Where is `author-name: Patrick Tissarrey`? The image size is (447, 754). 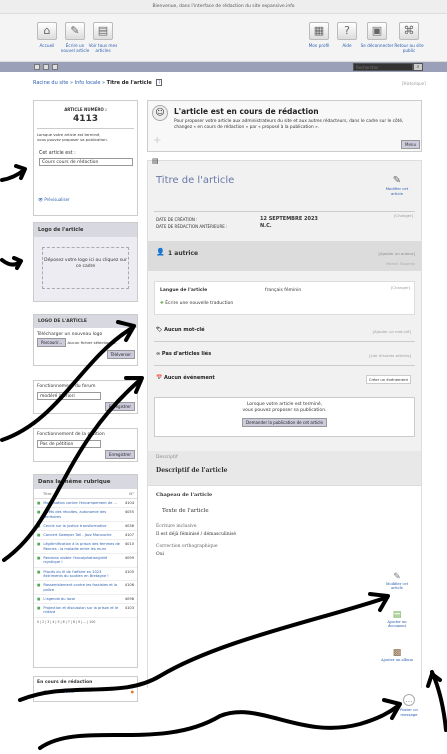 author-name: Patrick Tissarrey is located at coordinates (400, 264).